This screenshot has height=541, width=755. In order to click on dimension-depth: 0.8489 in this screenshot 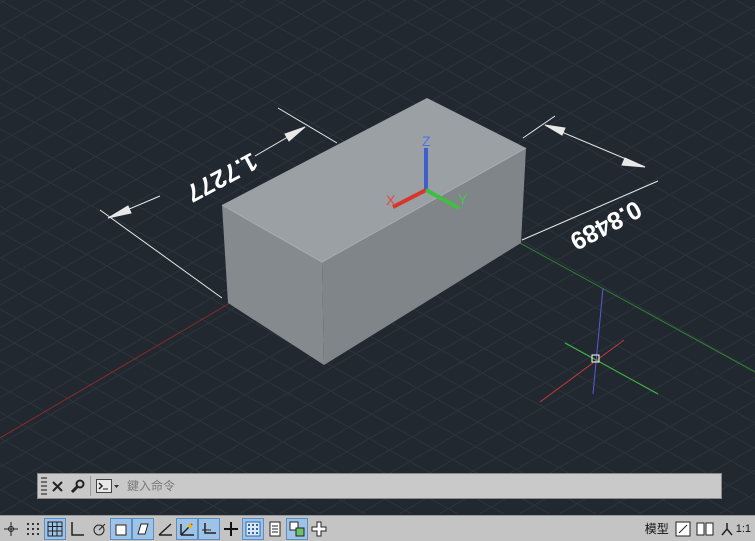, I will do `click(590, 185)`.